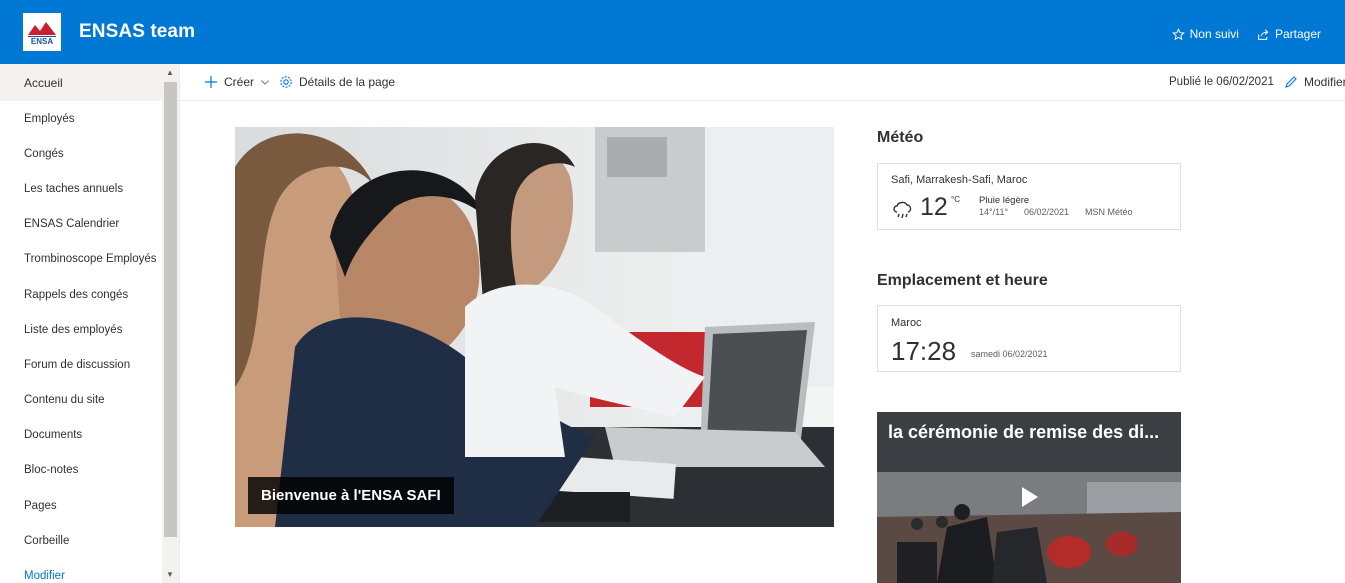 The height and width of the screenshot is (583, 1345). I want to click on create-button: Créer, so click(237, 82).